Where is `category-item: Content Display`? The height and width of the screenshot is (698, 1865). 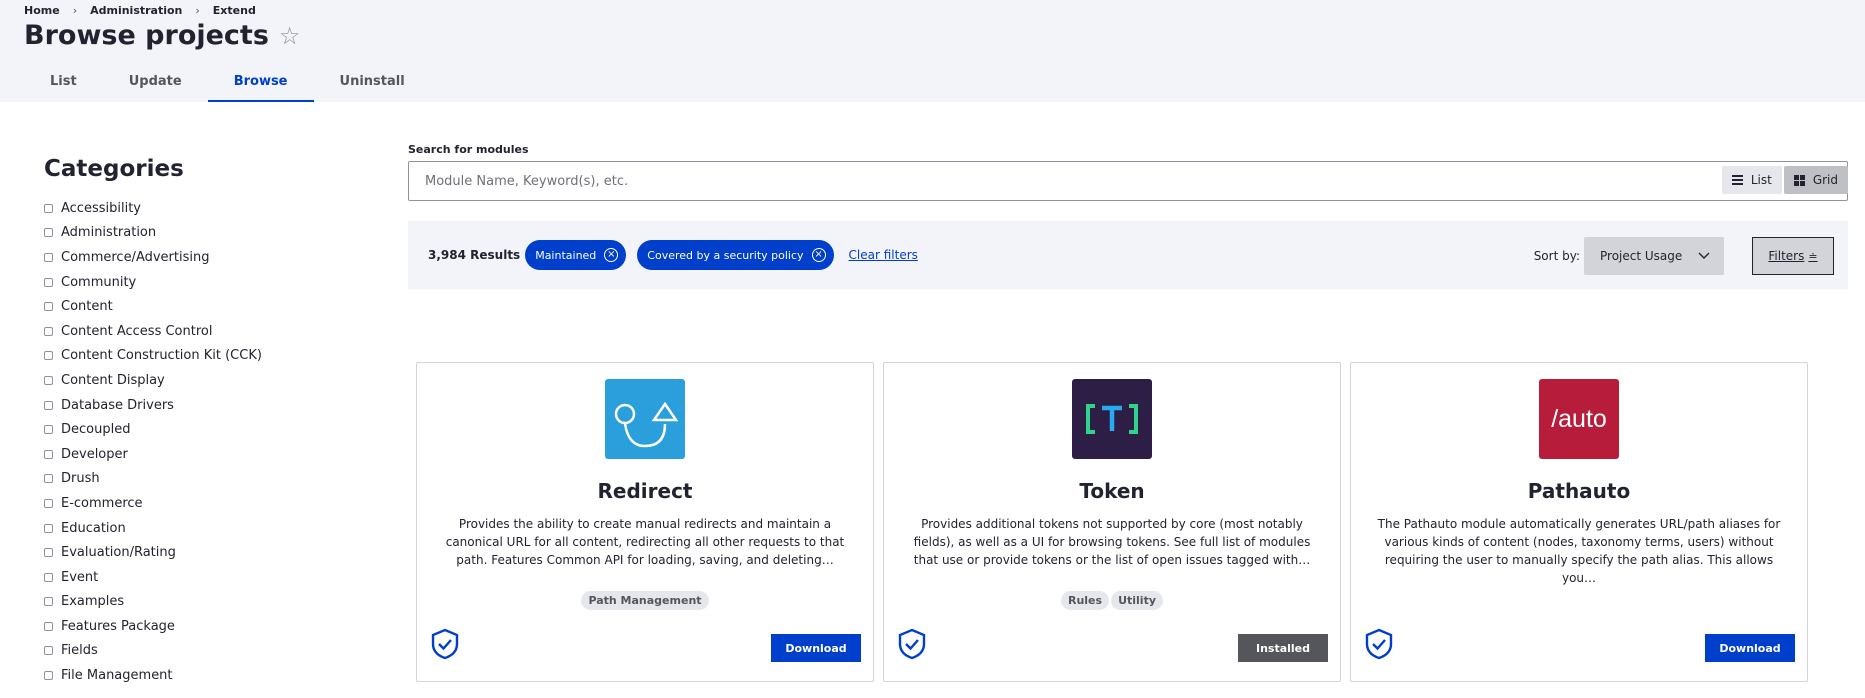
category-item: Content Display is located at coordinates (194, 380).